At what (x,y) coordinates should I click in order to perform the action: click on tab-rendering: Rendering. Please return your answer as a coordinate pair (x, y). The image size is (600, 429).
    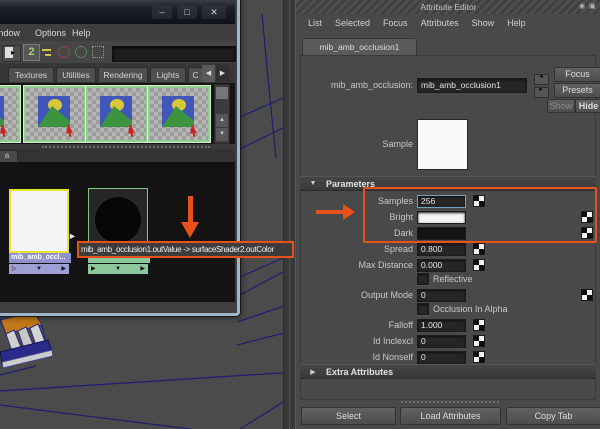
    Looking at the image, I should click on (123, 74).